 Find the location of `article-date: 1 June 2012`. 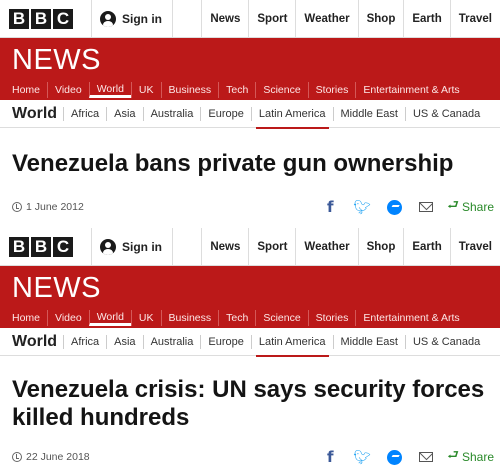

article-date: 1 June 2012 is located at coordinates (48, 207).